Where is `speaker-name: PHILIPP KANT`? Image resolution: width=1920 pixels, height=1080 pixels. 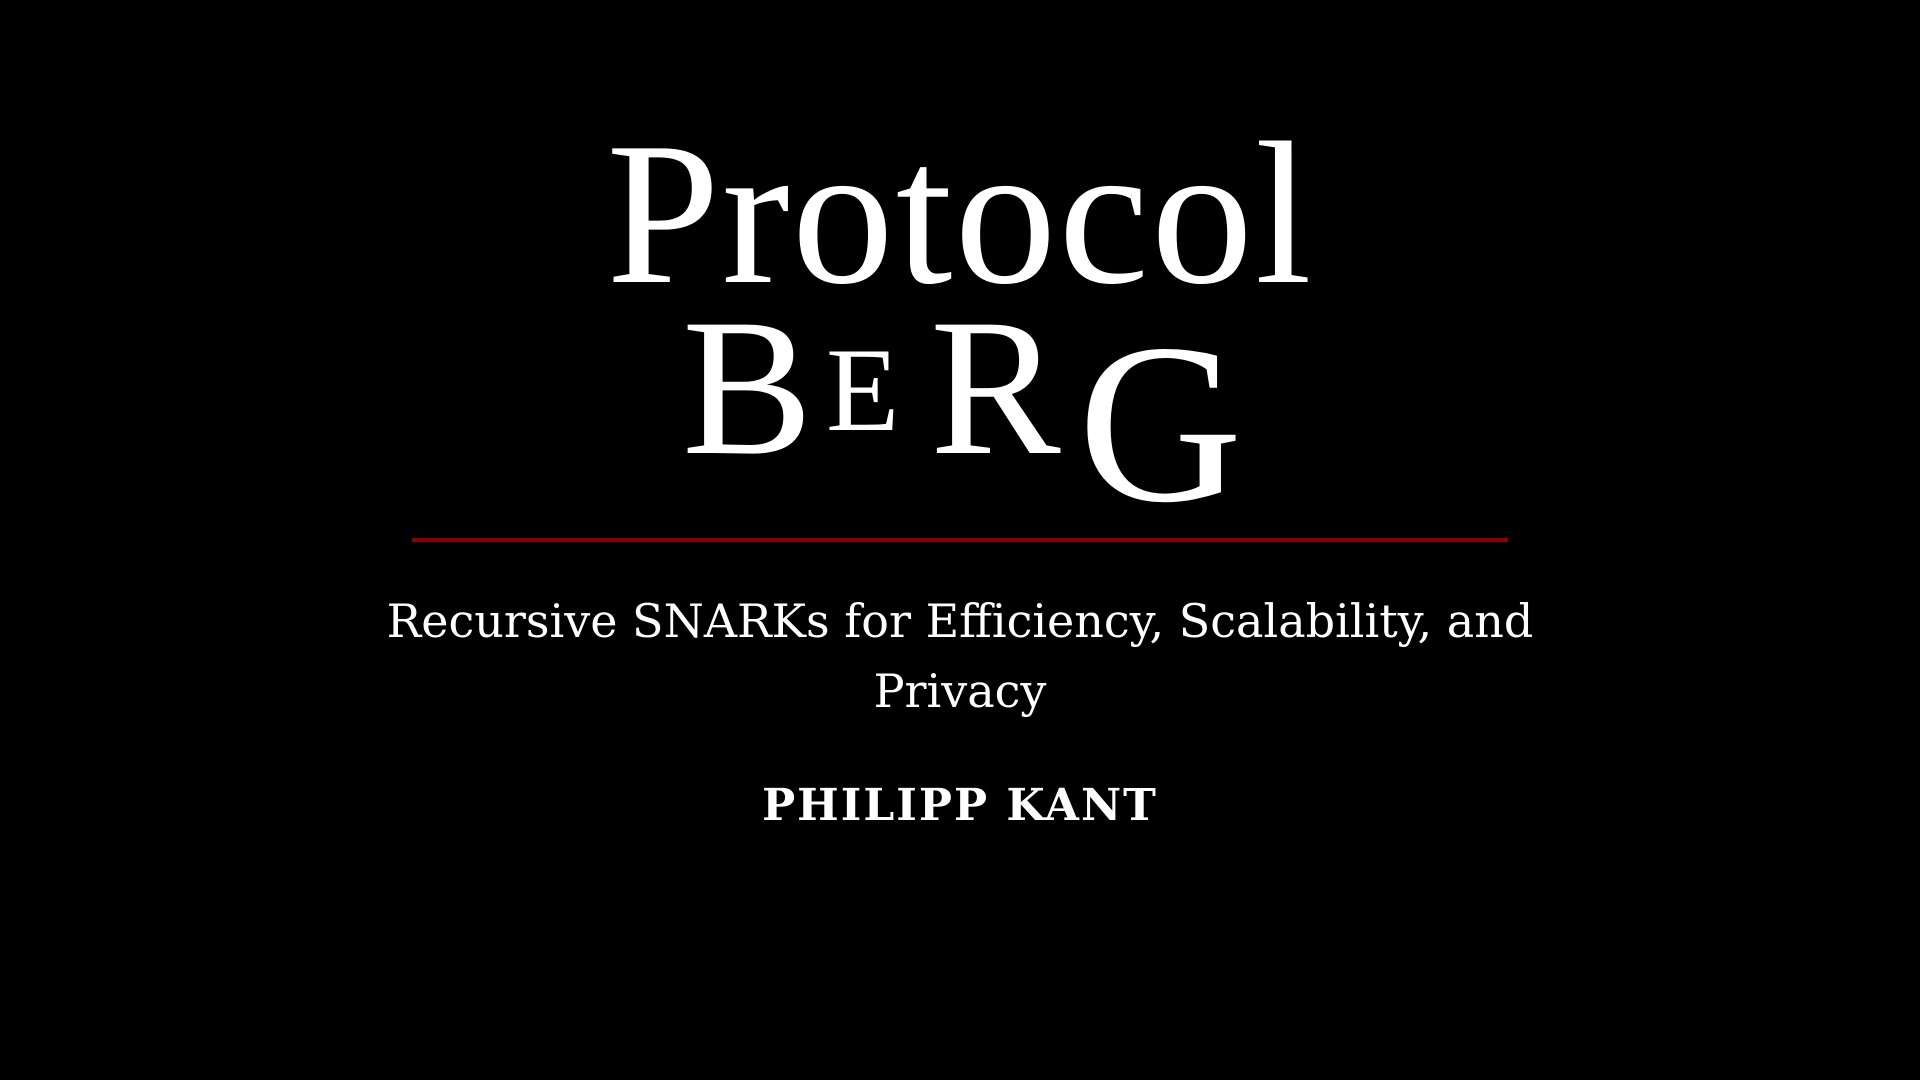
speaker-name: PHILIPP KANT is located at coordinates (960, 805).